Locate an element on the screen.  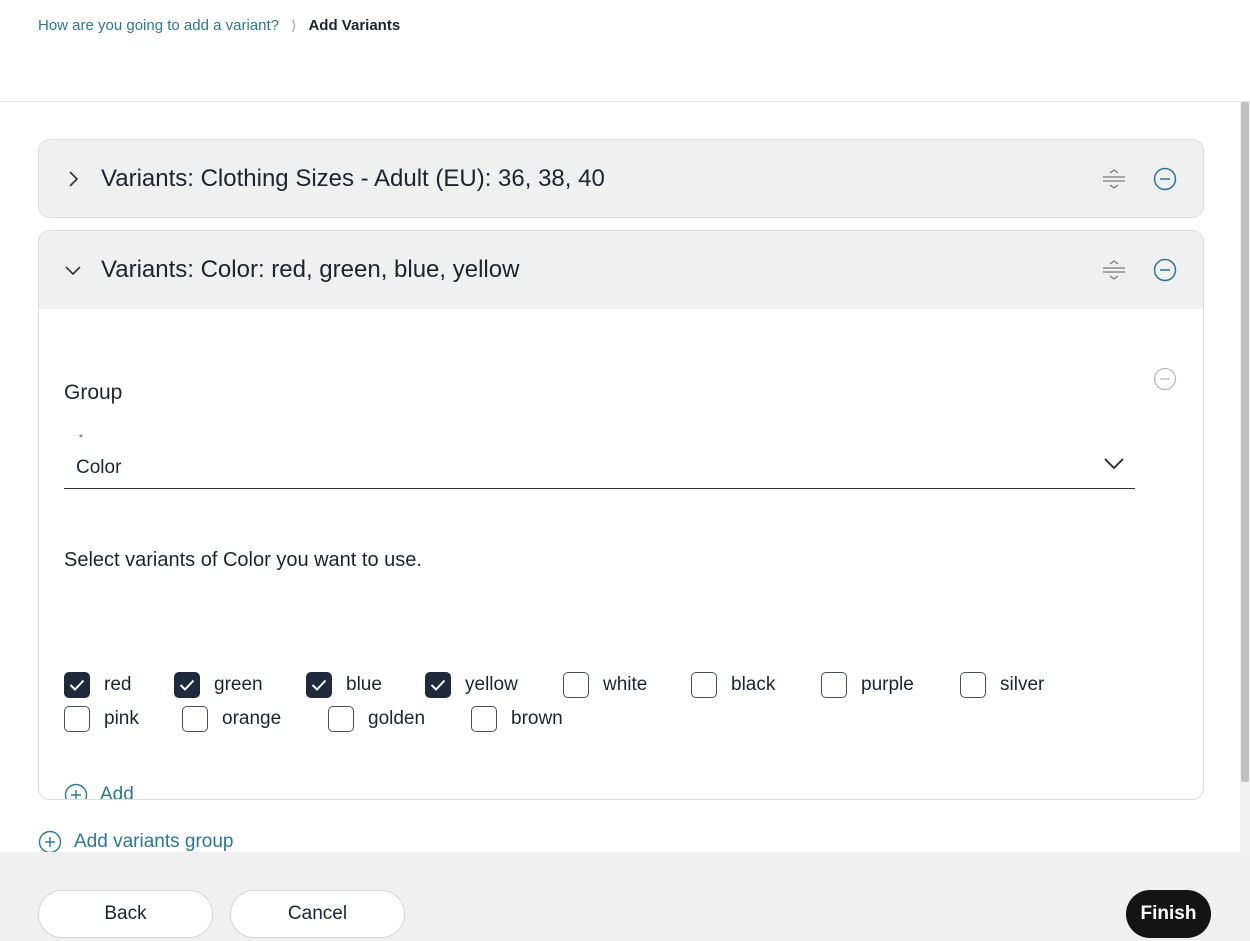
variant-option-label: red is located at coordinates (118, 684).